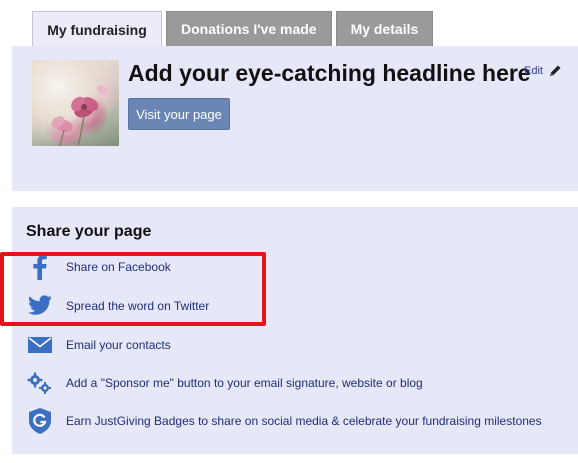  Describe the element at coordinates (384, 29) in the screenshot. I see `tab-my-details: My details` at that location.